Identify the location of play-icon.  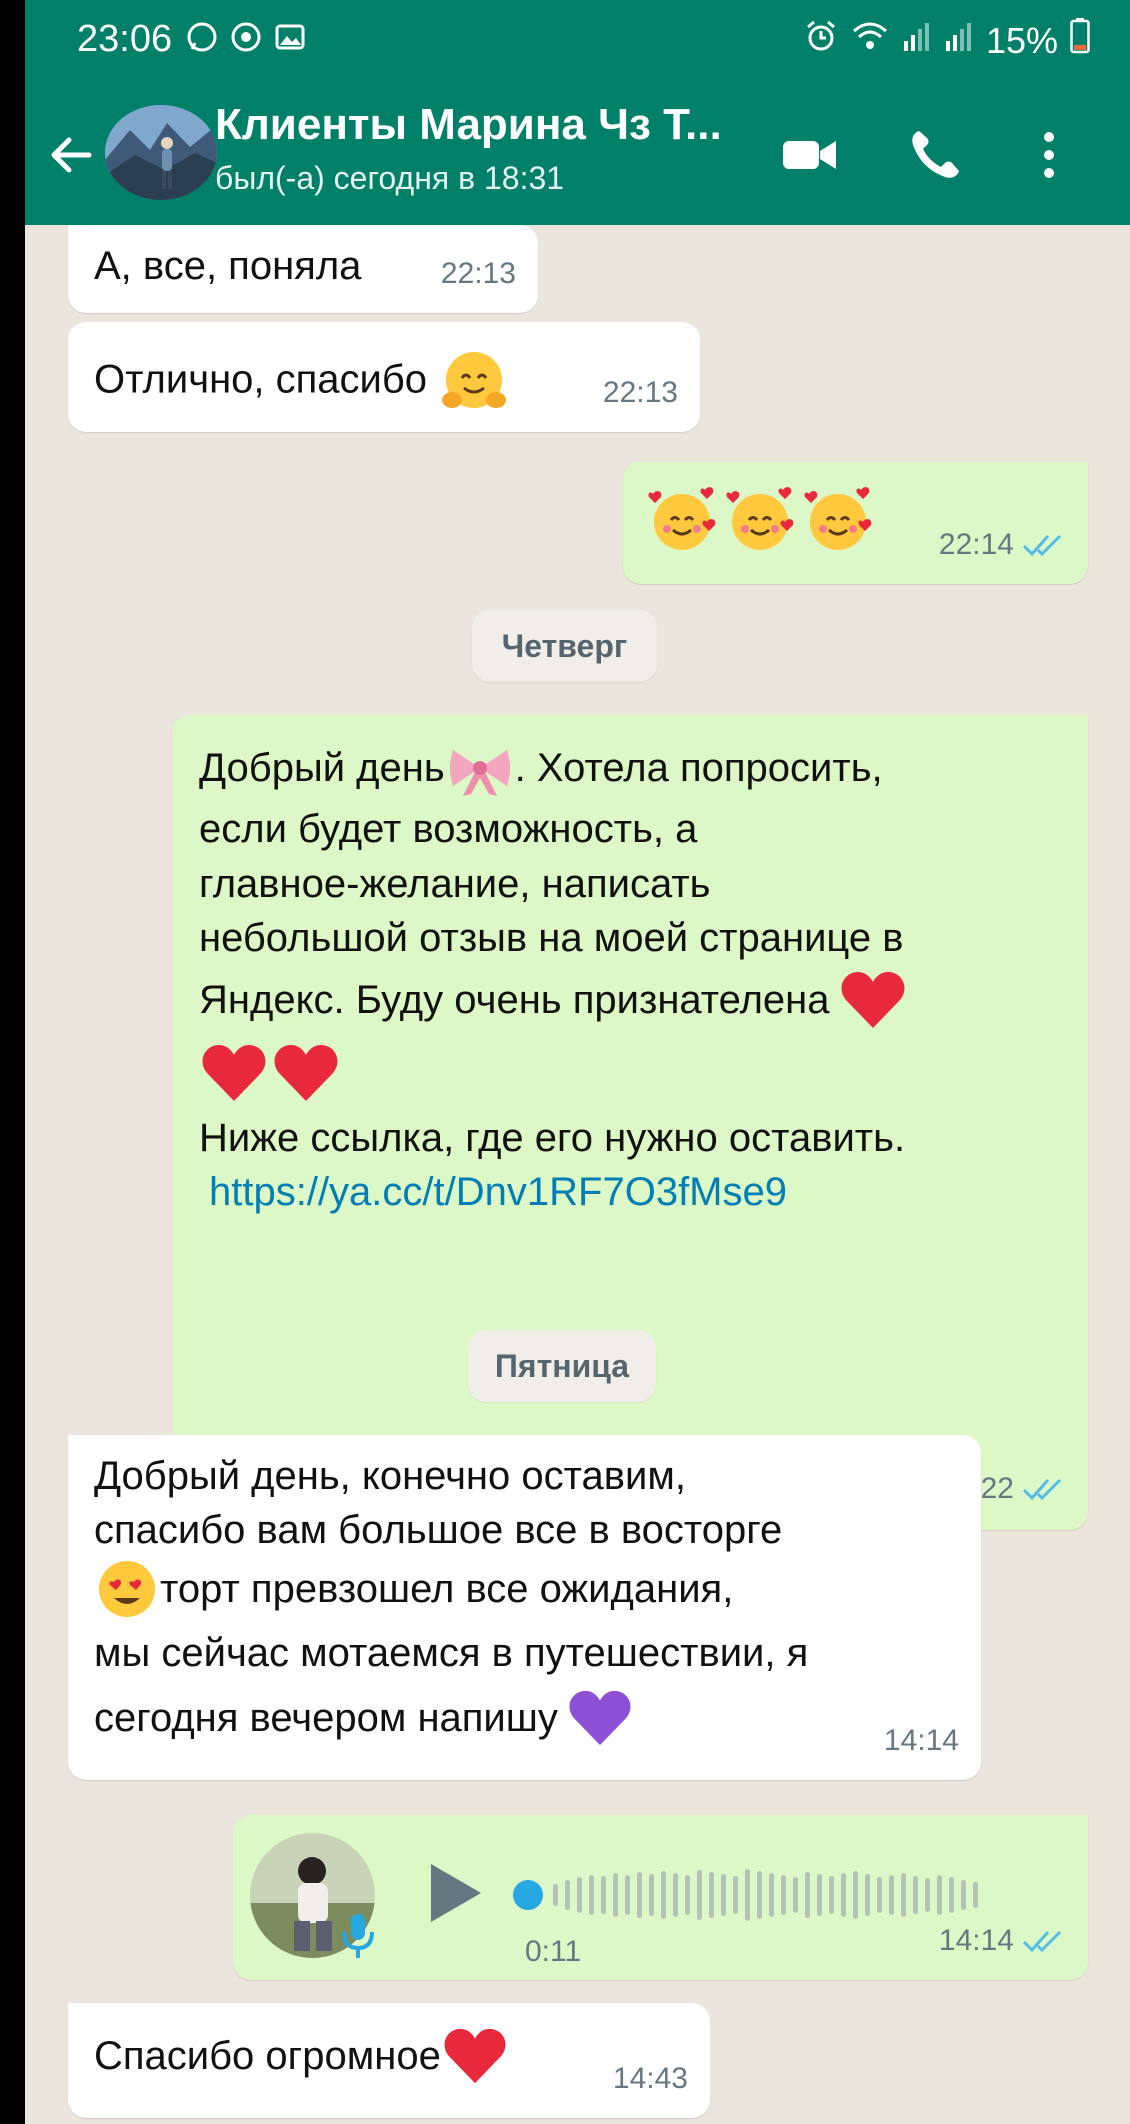
(455, 1900).